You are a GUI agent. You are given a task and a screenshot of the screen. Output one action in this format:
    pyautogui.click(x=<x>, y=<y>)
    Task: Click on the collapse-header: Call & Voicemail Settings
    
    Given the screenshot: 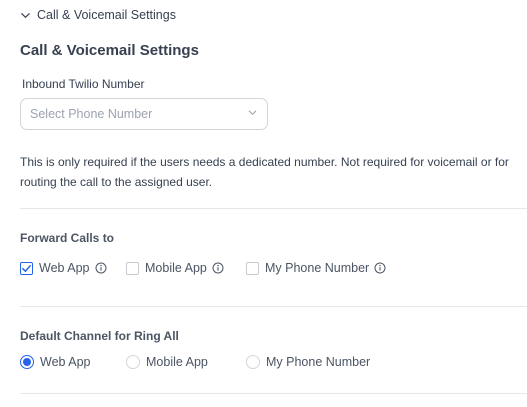 What is the action you would take?
    pyautogui.click(x=98, y=15)
    